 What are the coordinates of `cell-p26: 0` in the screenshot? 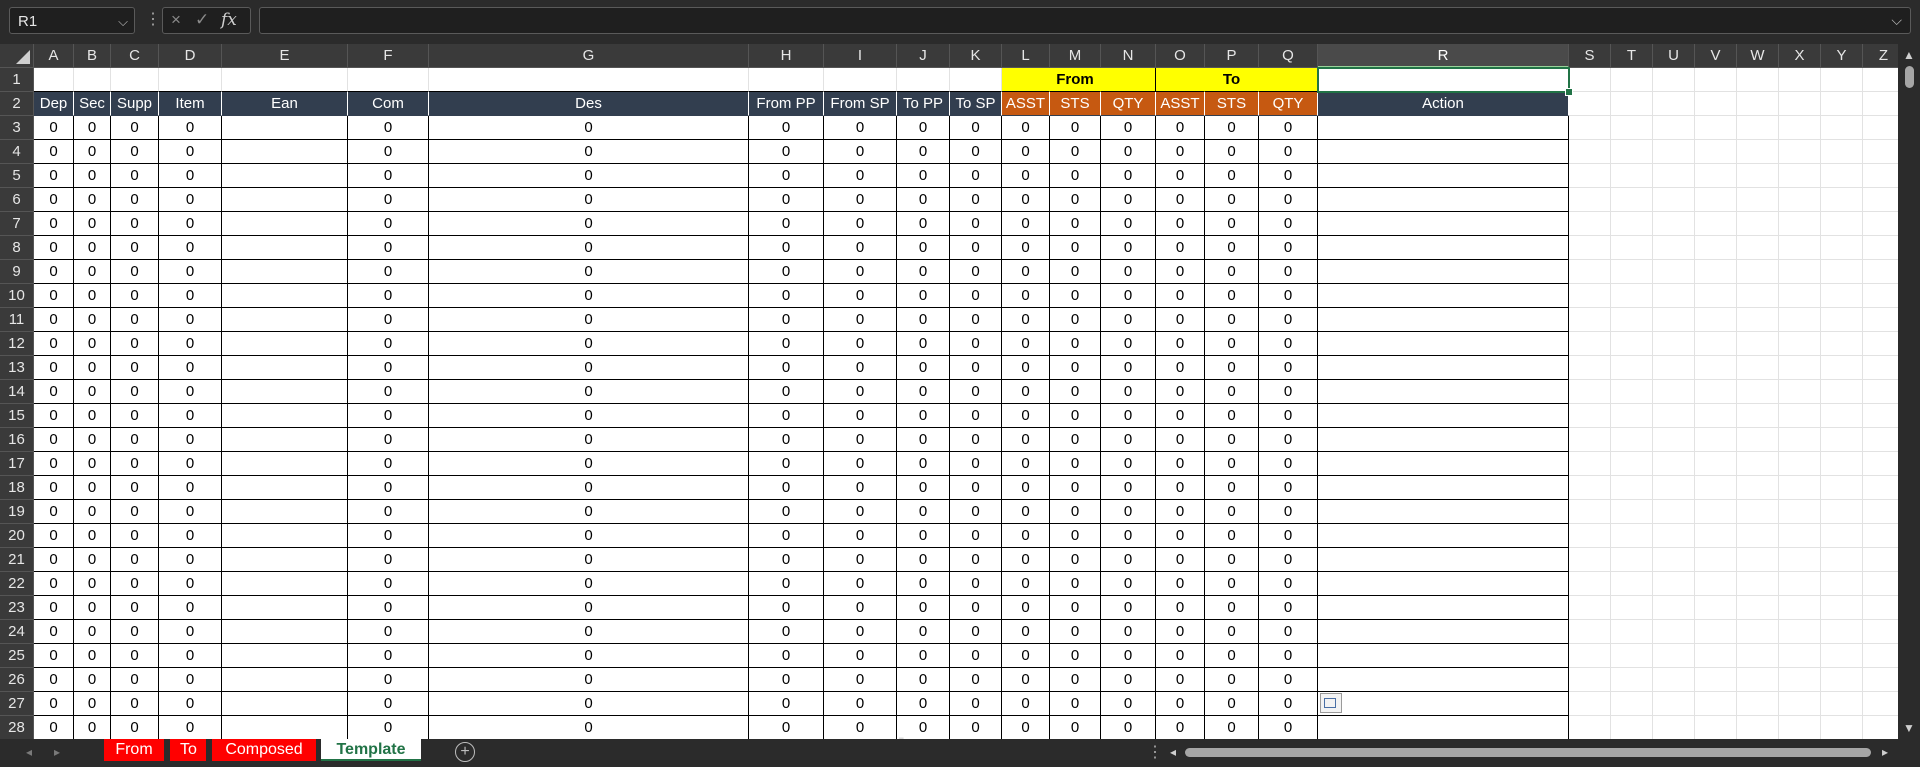 It's located at (1232, 680).